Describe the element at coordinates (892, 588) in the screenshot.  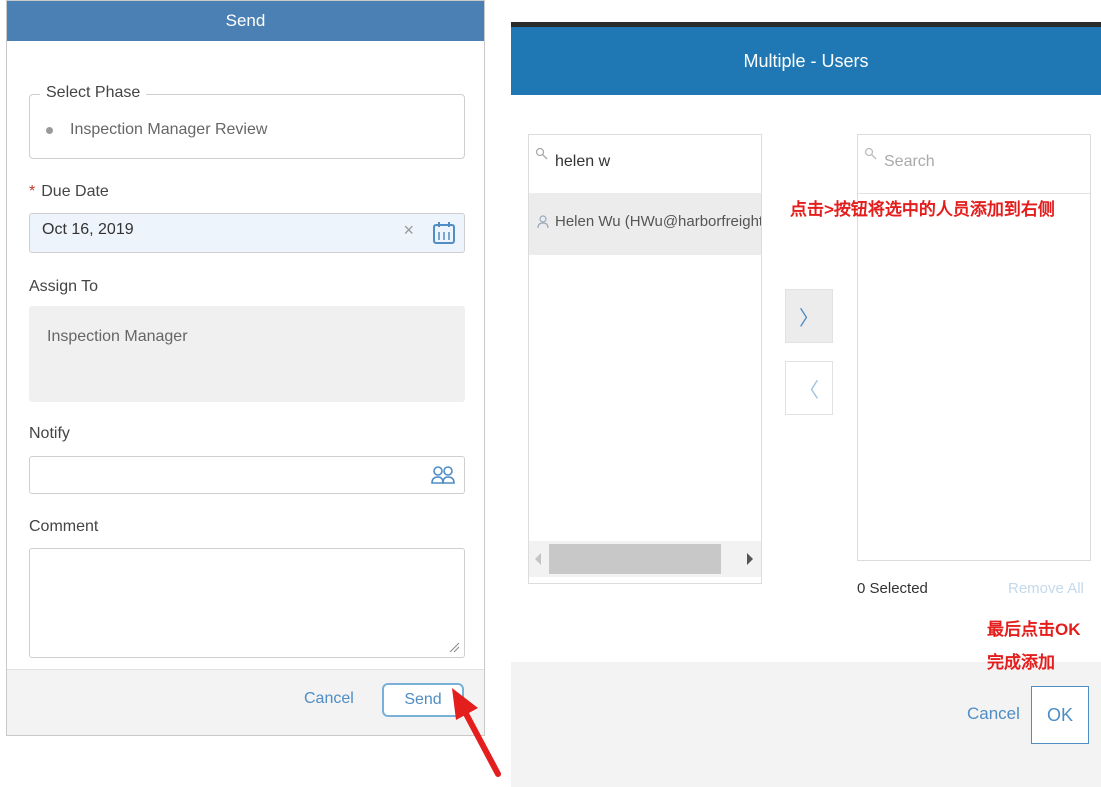
I see `selected-count: 0 Selected` at that location.